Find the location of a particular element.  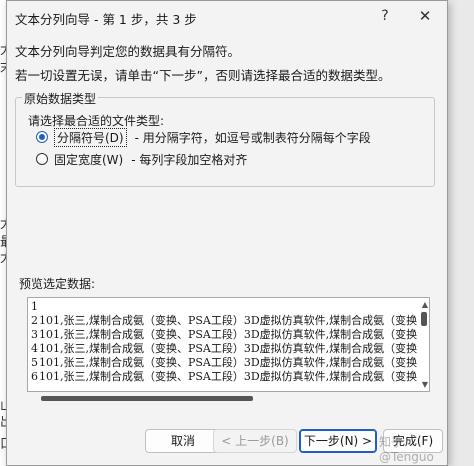

horizontal-scrollbar is located at coordinates (228, 399).